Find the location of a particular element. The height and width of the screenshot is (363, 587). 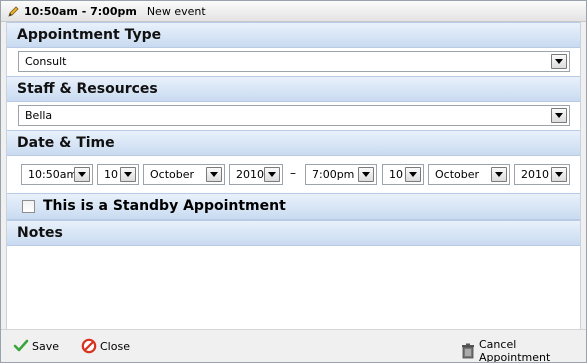

end-day-select: 10 is located at coordinates (403, 174).